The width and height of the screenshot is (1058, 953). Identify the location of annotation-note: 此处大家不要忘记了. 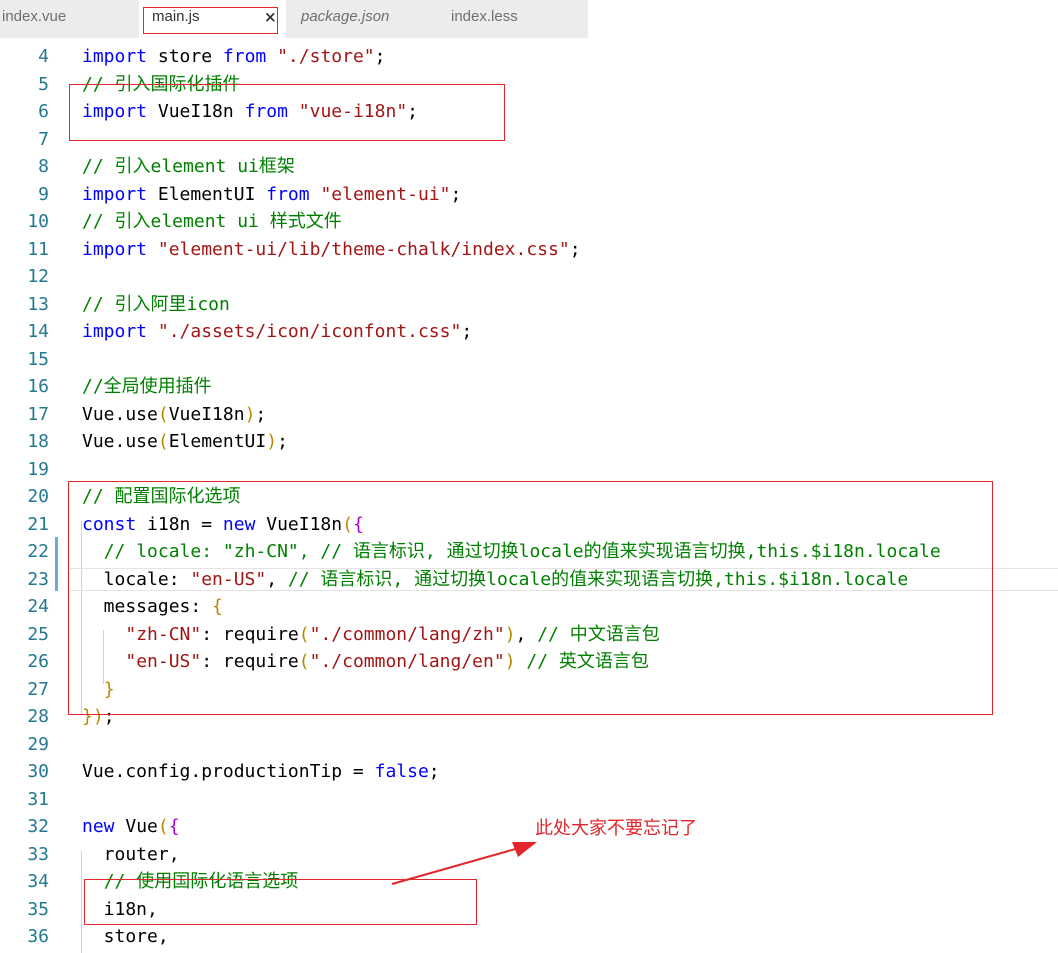
(616, 828).